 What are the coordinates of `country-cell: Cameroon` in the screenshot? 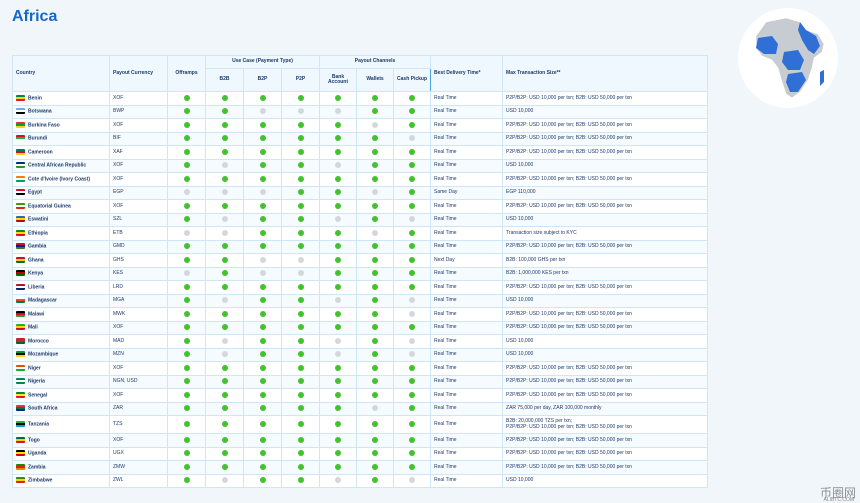 It's located at (61, 152).